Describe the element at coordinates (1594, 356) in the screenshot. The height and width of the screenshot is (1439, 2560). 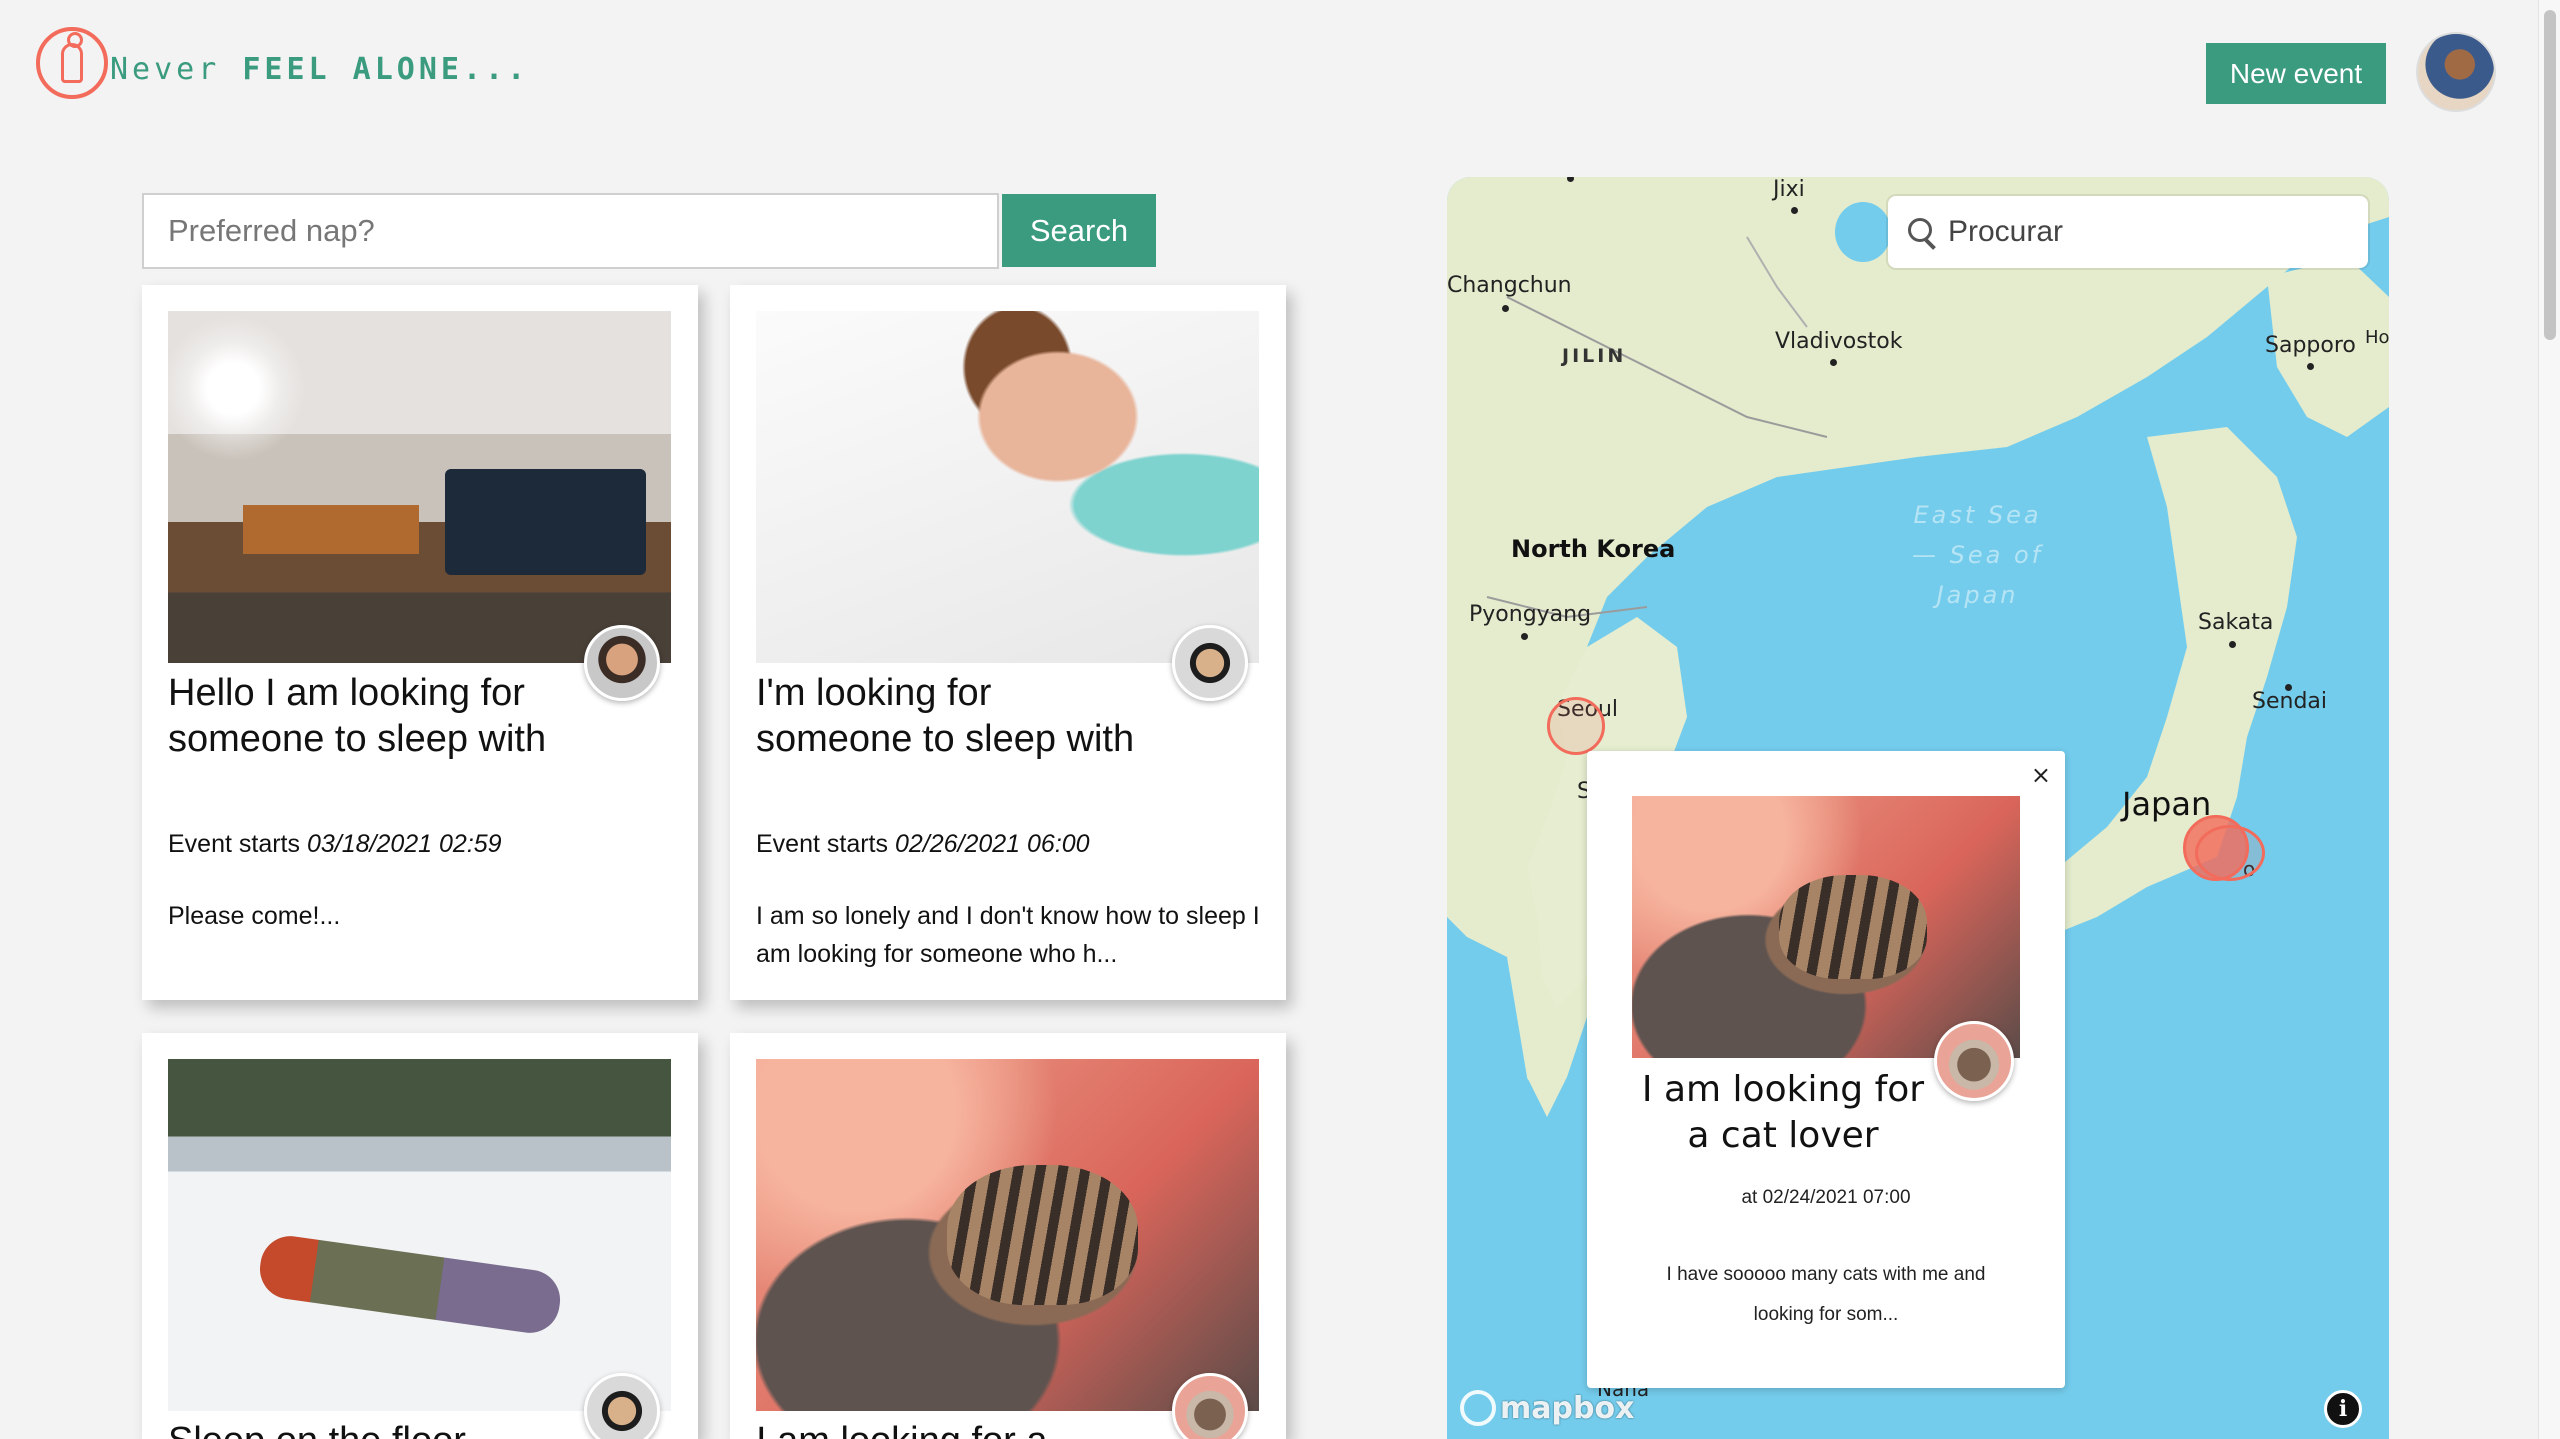
I see `map-label-jilin: JILIN` at that location.